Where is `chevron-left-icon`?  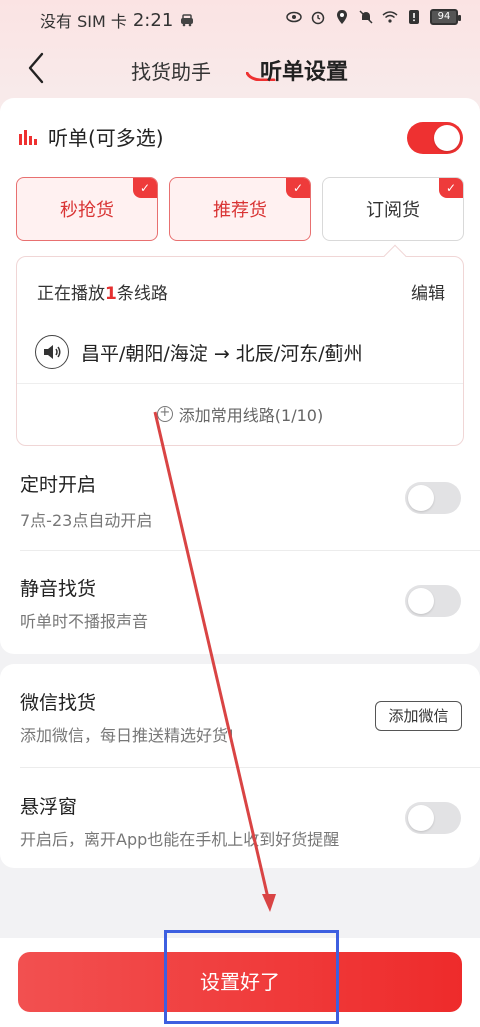
chevron-left-icon is located at coordinates (37, 68).